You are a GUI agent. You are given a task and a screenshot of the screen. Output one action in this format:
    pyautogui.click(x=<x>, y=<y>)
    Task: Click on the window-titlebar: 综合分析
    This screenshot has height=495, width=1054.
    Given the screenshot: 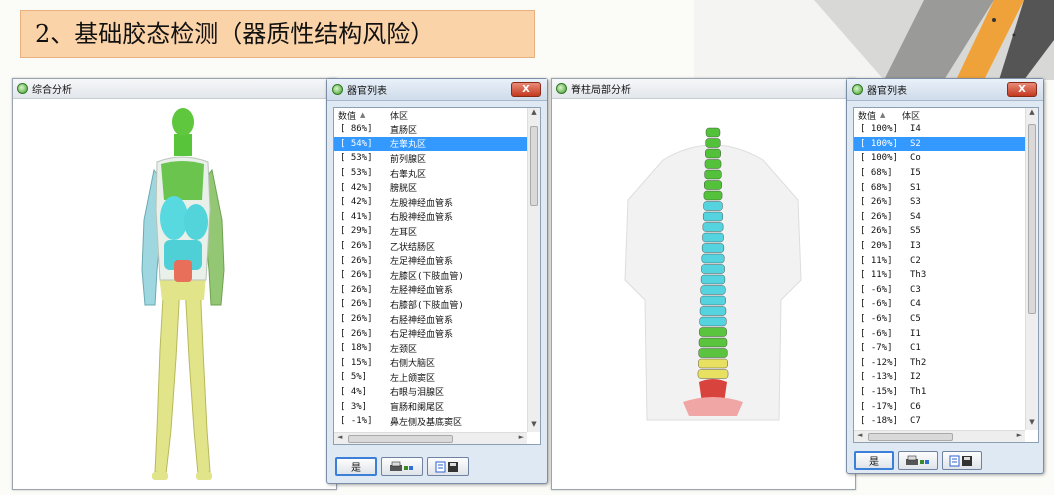 What is the action you would take?
    pyautogui.click(x=174, y=89)
    